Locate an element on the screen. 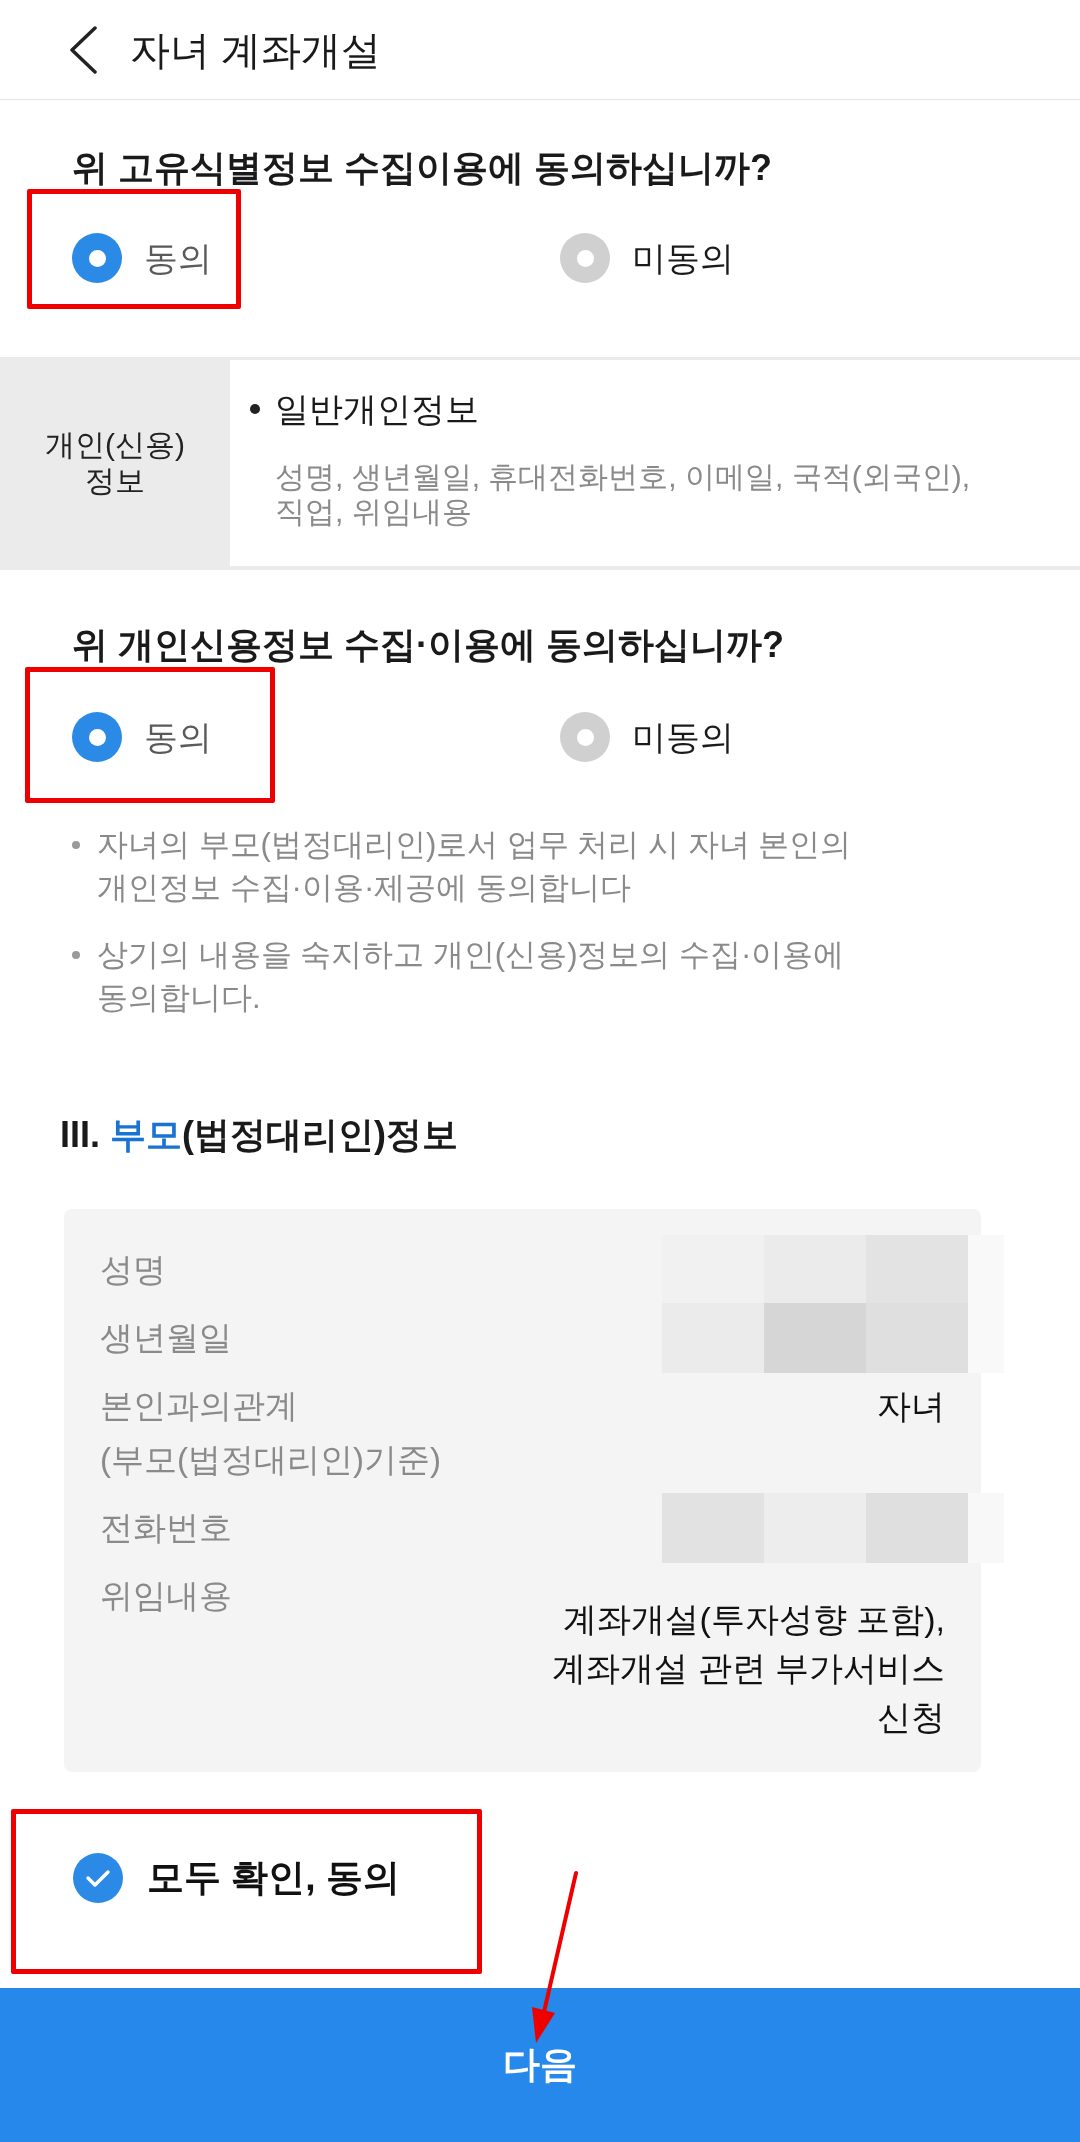  field-value: 계좌개설(투자성향 포함), 계좌개설 관련 부가서비스 신청 is located at coordinates (748, 1668).